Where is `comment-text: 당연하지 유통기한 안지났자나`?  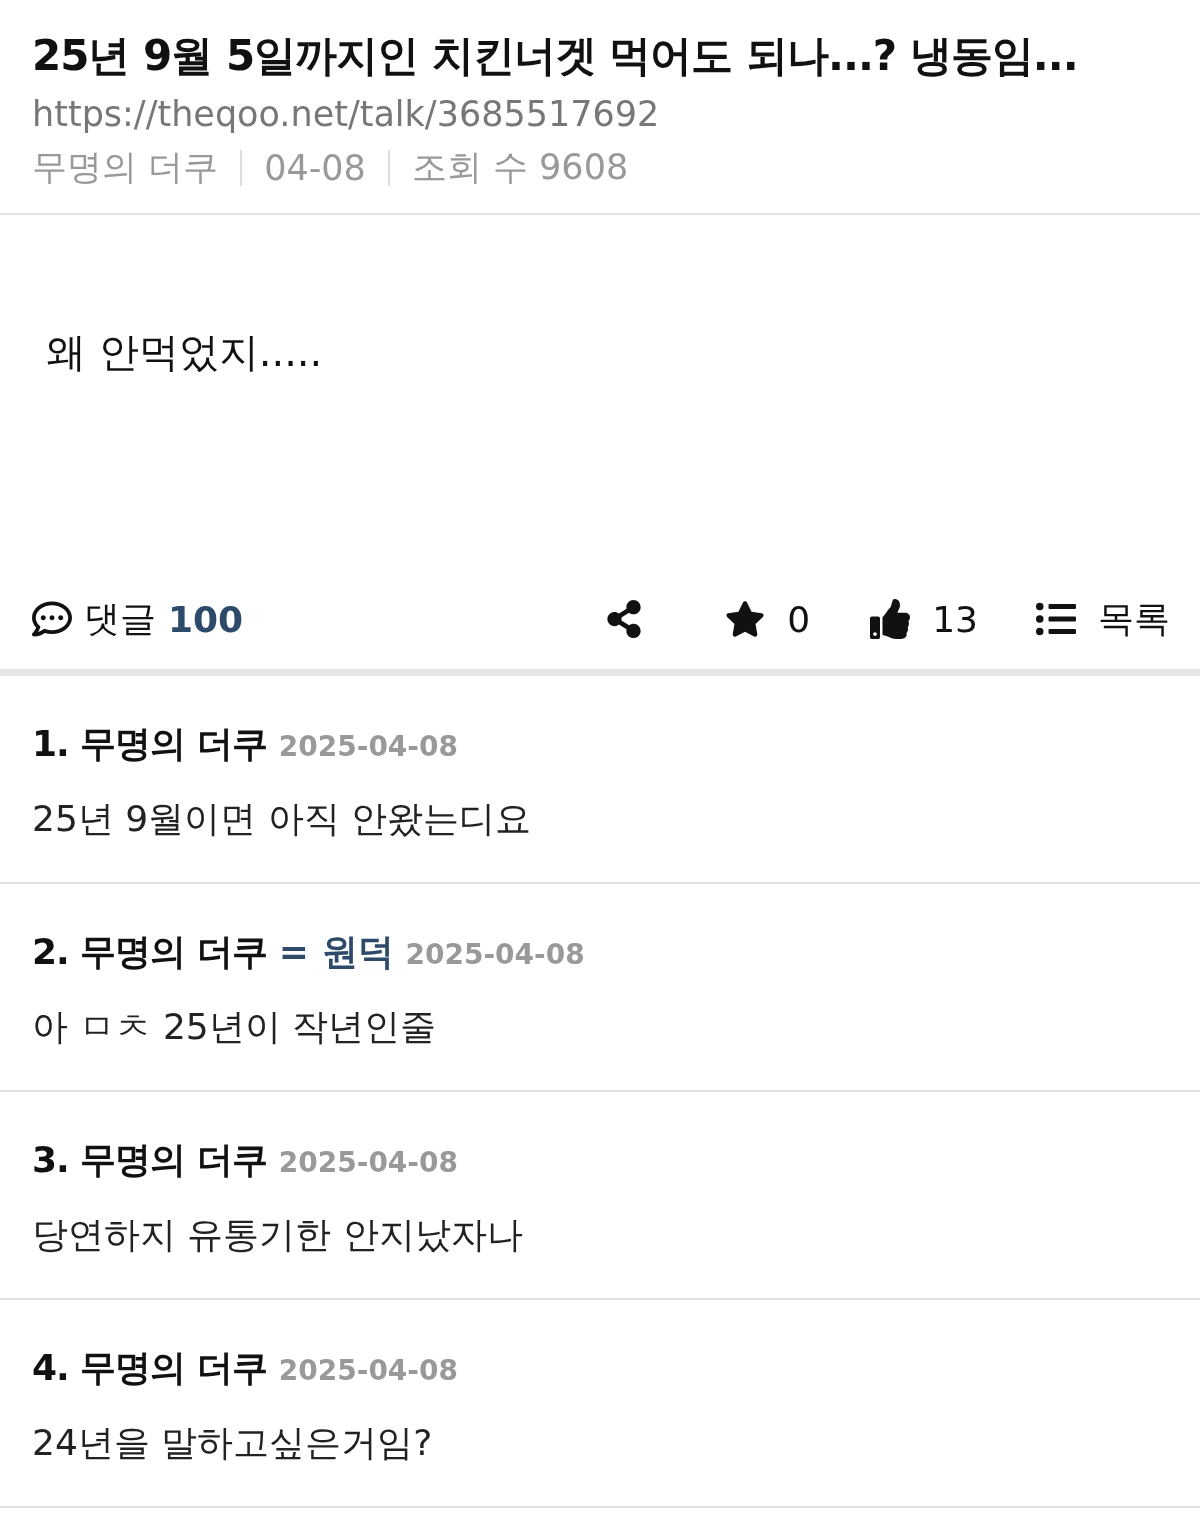 comment-text: 당연하지 유통기한 안지났자나 is located at coordinates (278, 1235).